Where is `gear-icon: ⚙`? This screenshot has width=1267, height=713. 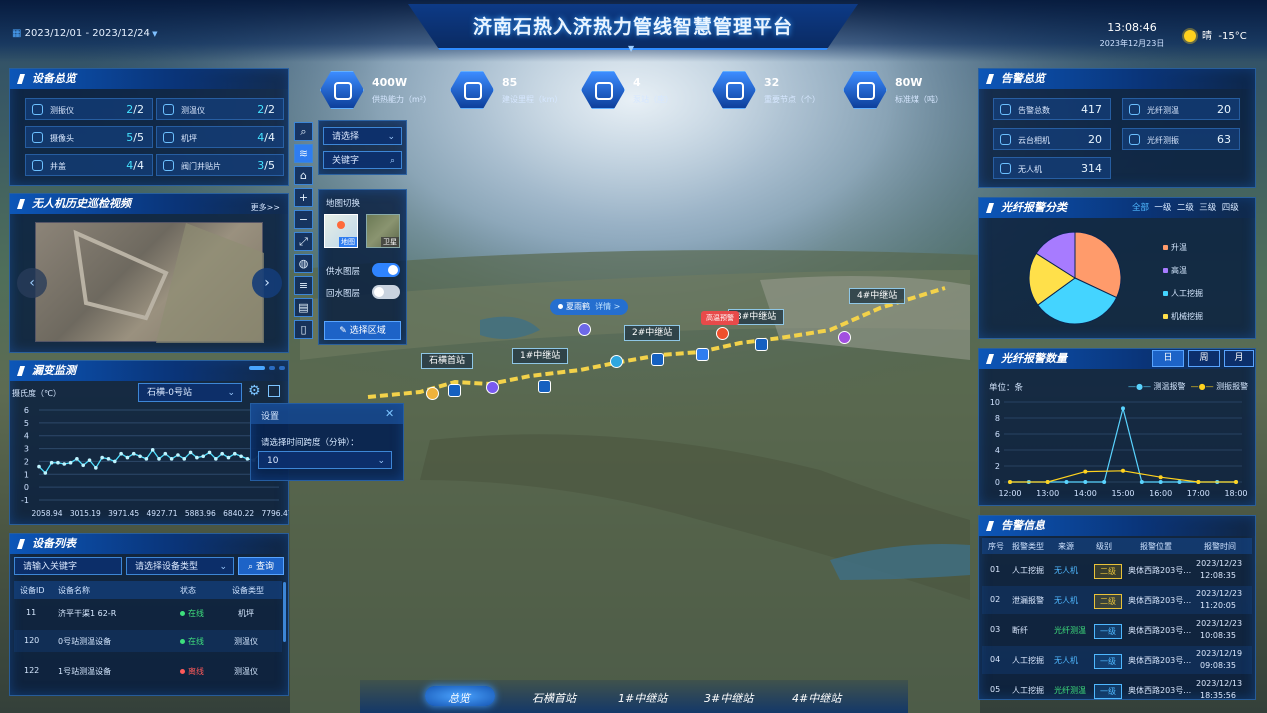
gear-icon: ⚙ is located at coordinates (254, 391).